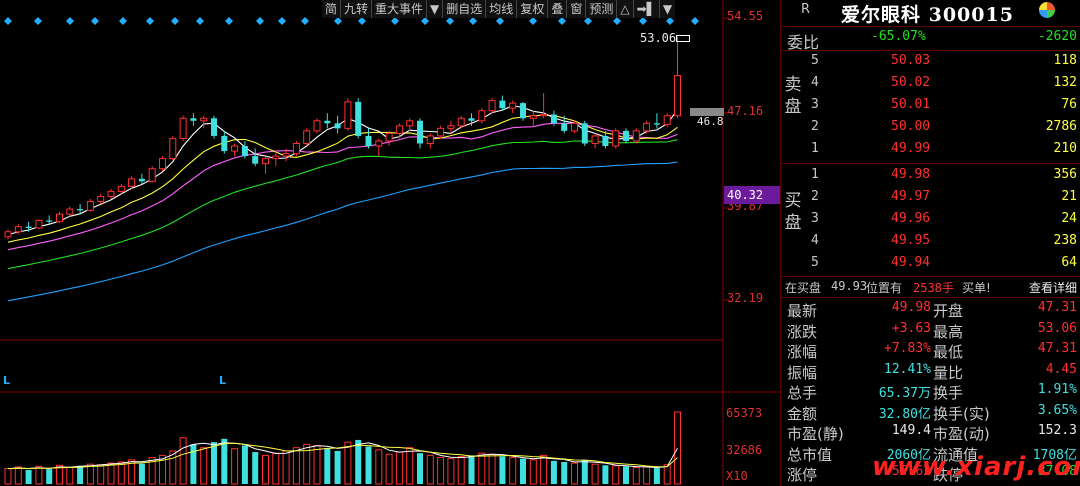 The image size is (1080, 486). I want to click on arrow-right-bar-icon: ➡▌, so click(647, 9).